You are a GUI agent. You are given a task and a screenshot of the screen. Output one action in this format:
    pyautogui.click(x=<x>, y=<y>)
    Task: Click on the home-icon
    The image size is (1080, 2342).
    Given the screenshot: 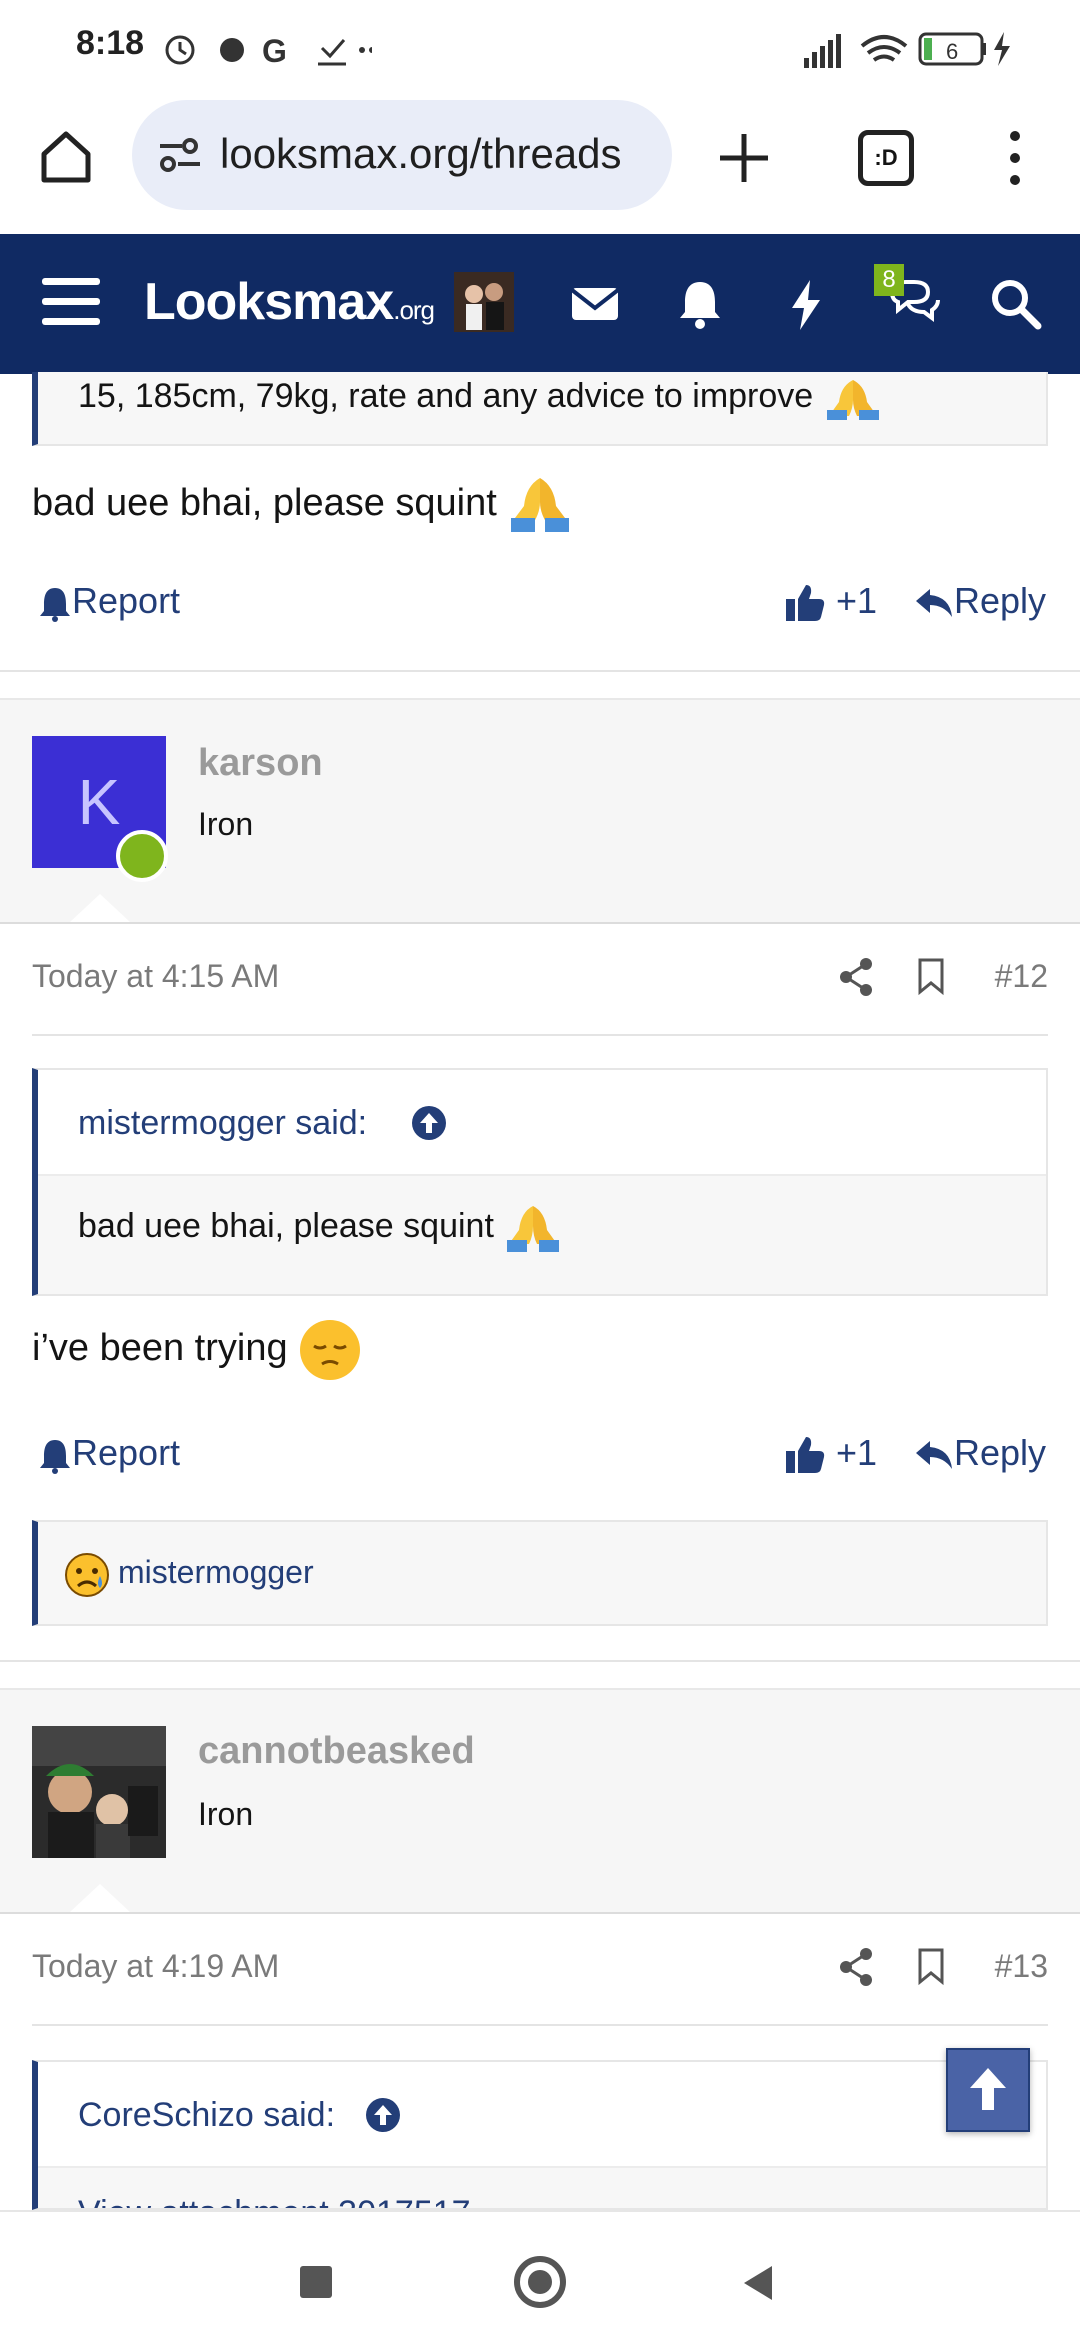 What is the action you would take?
    pyautogui.click(x=66, y=156)
    